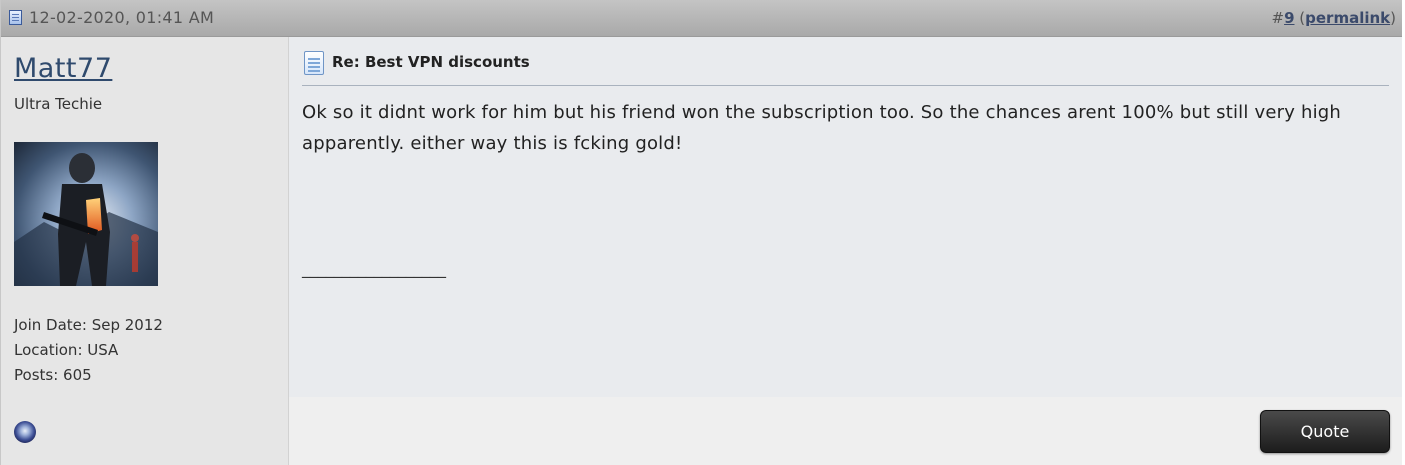 The width and height of the screenshot is (1405, 465). I want to click on post-number-link: 9, so click(1289, 18).